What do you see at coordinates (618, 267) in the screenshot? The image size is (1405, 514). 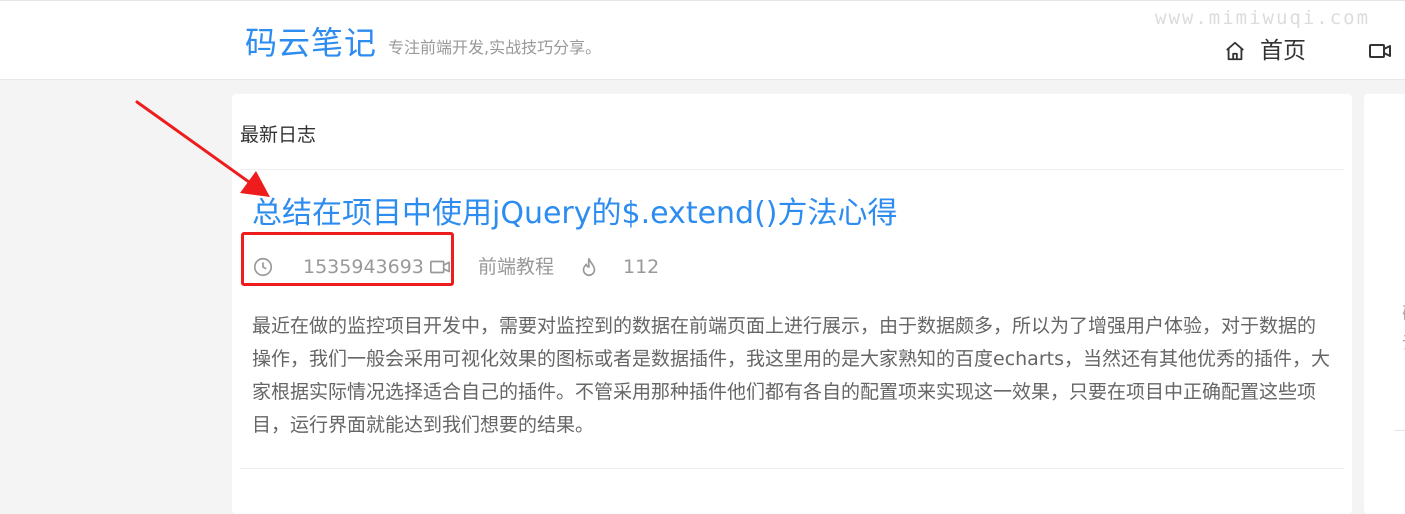 I see `meta-views: 112` at bounding box center [618, 267].